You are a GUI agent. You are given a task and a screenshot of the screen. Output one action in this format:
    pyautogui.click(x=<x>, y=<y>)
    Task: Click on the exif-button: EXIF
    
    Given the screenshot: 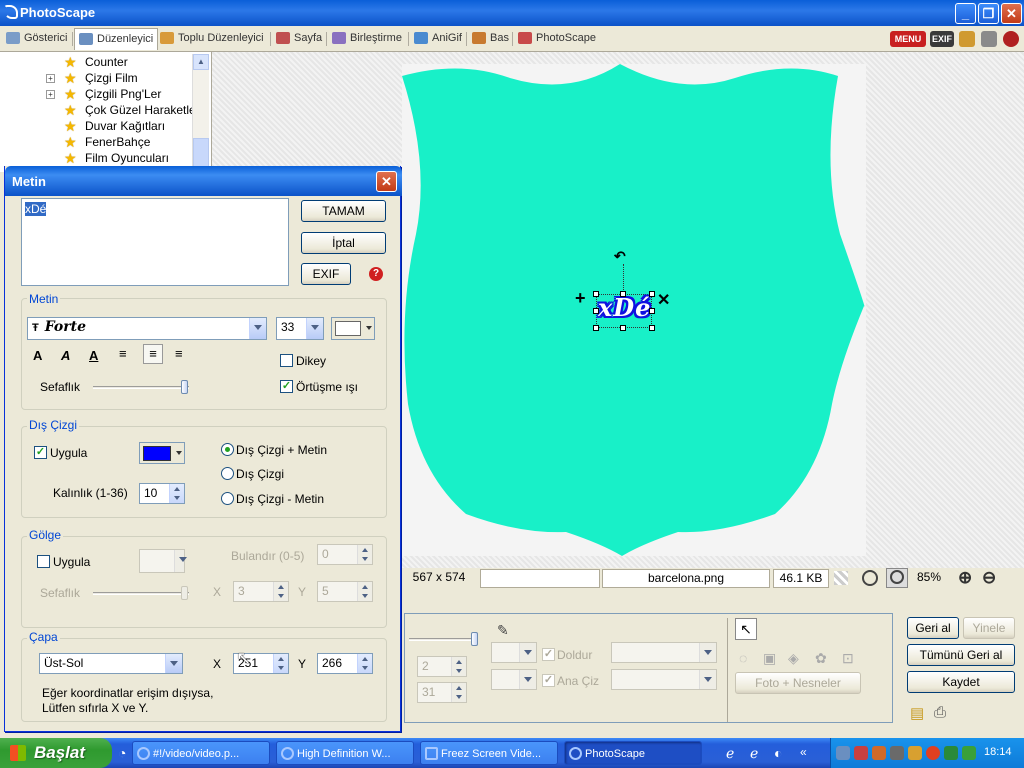 What is the action you would take?
    pyautogui.click(x=326, y=274)
    